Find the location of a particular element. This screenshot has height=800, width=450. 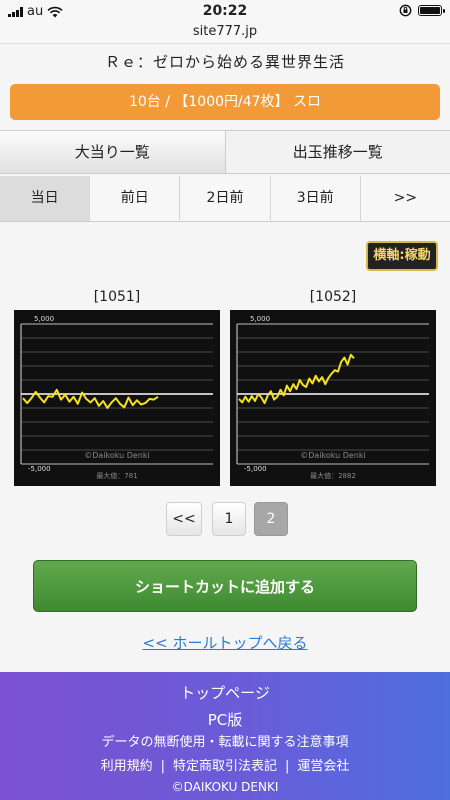

status-right is located at coordinates (422, 10).